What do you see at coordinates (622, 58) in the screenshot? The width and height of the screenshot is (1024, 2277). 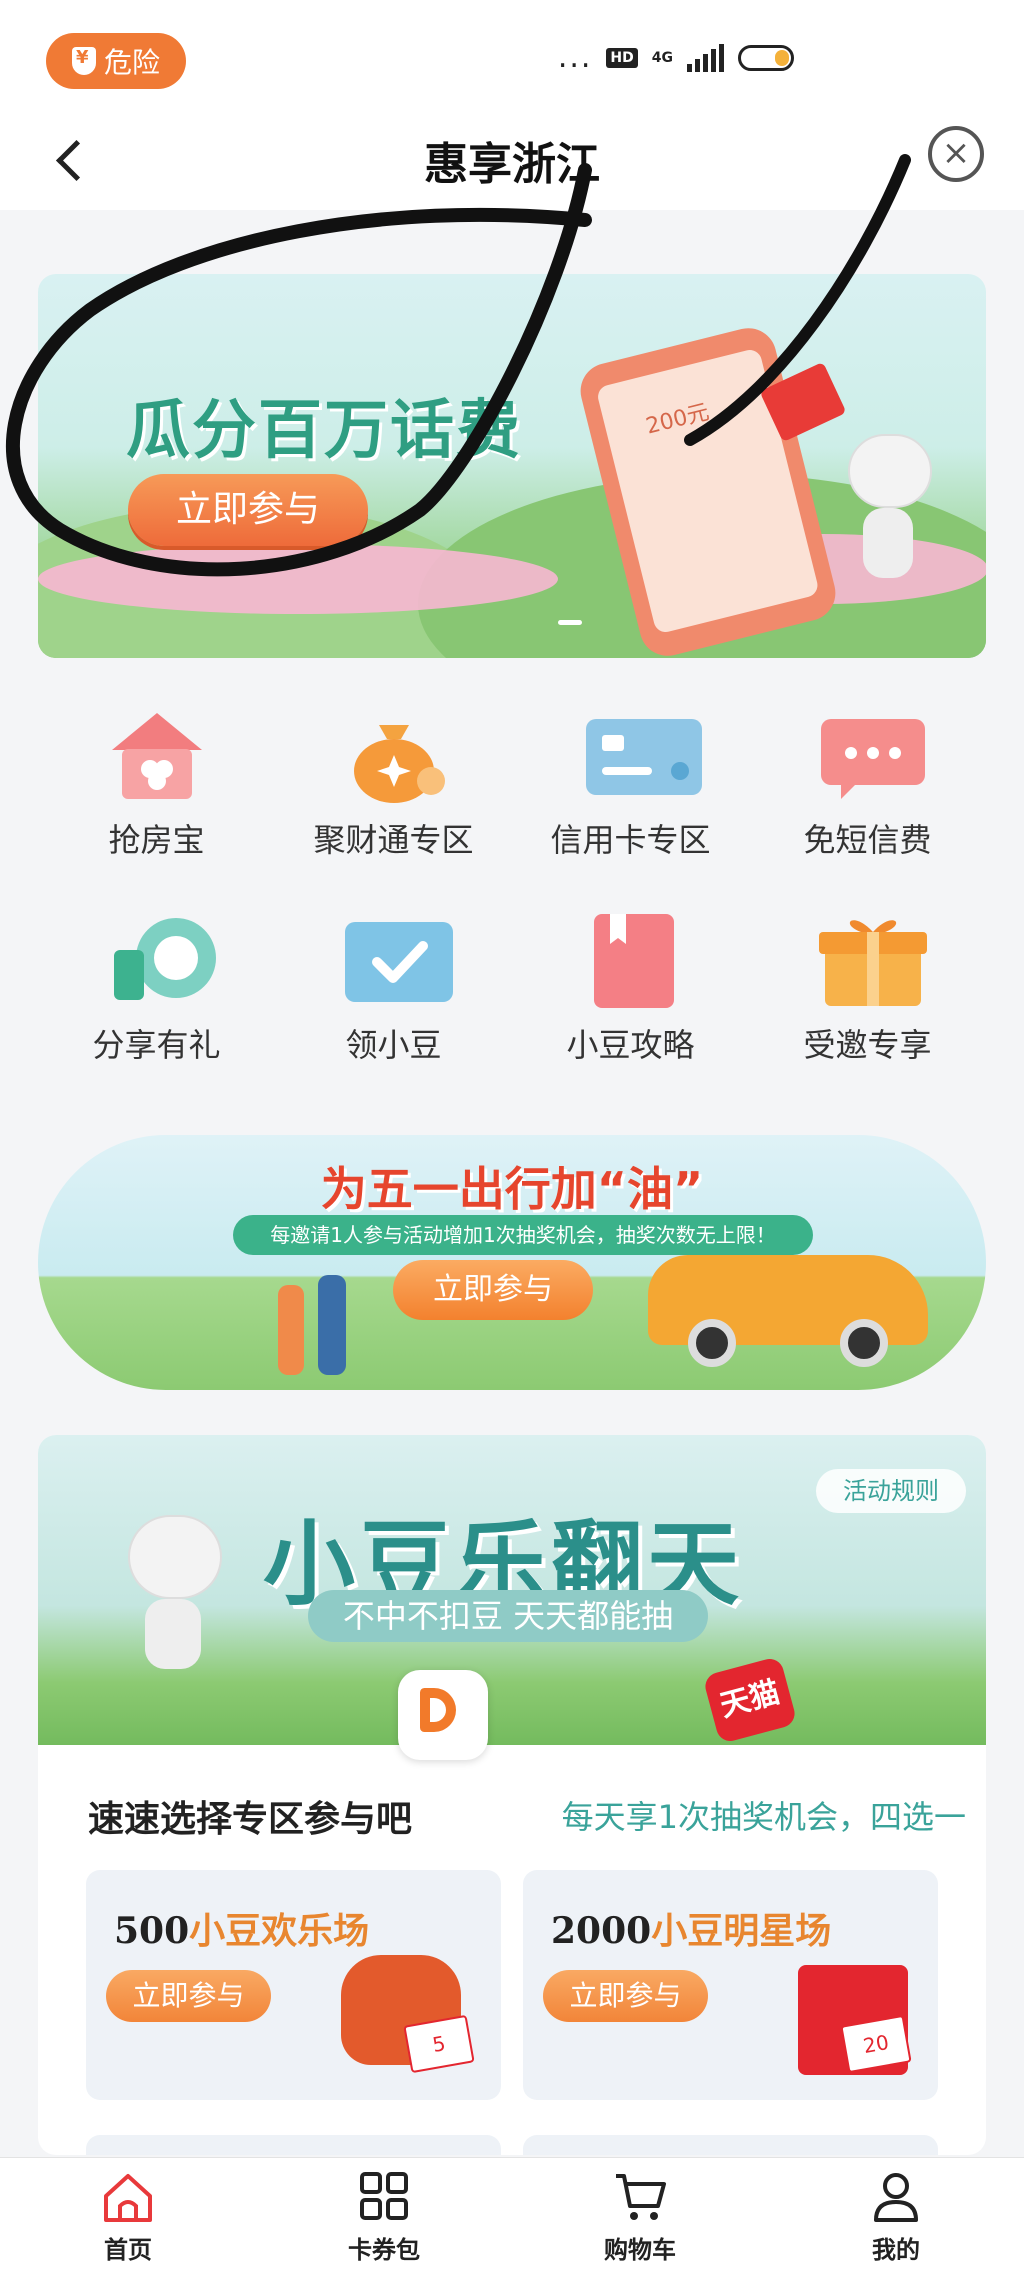 I see `hd-icon: HD` at bounding box center [622, 58].